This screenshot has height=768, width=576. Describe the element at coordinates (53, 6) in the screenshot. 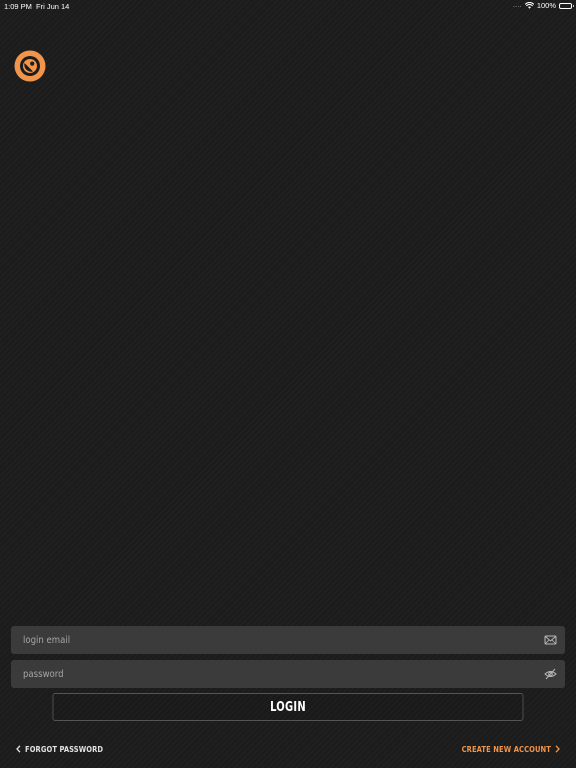

I see `status-date: Fri Jun 14` at that location.